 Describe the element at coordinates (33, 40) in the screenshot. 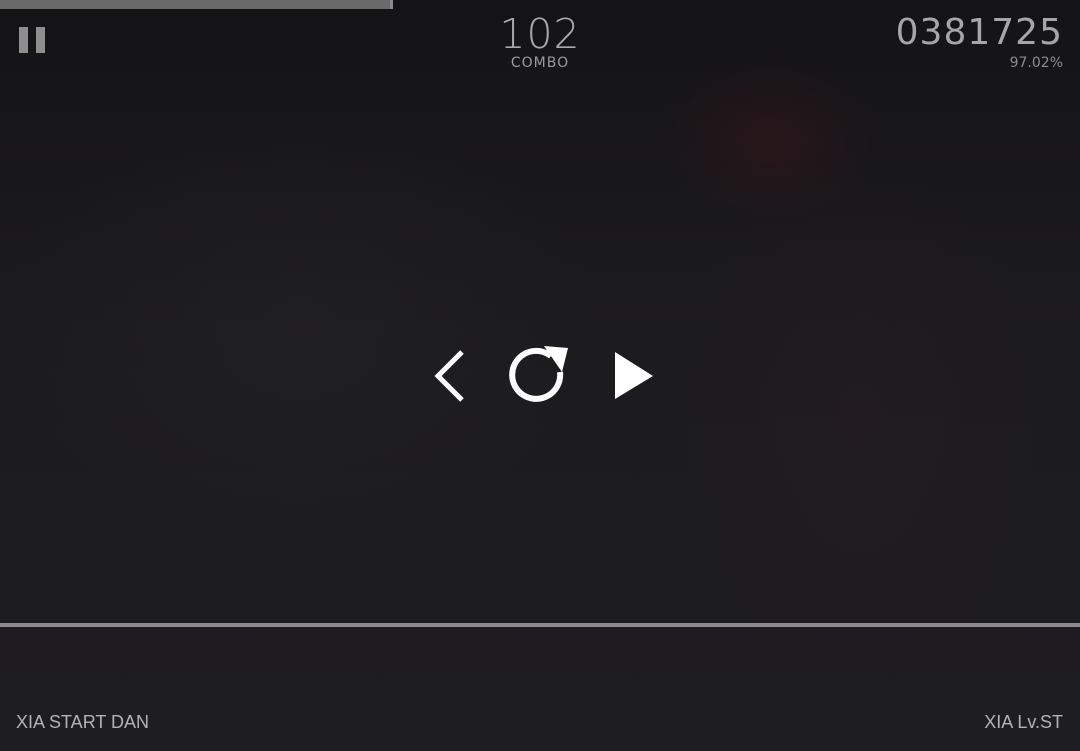

I see `pause-button` at that location.